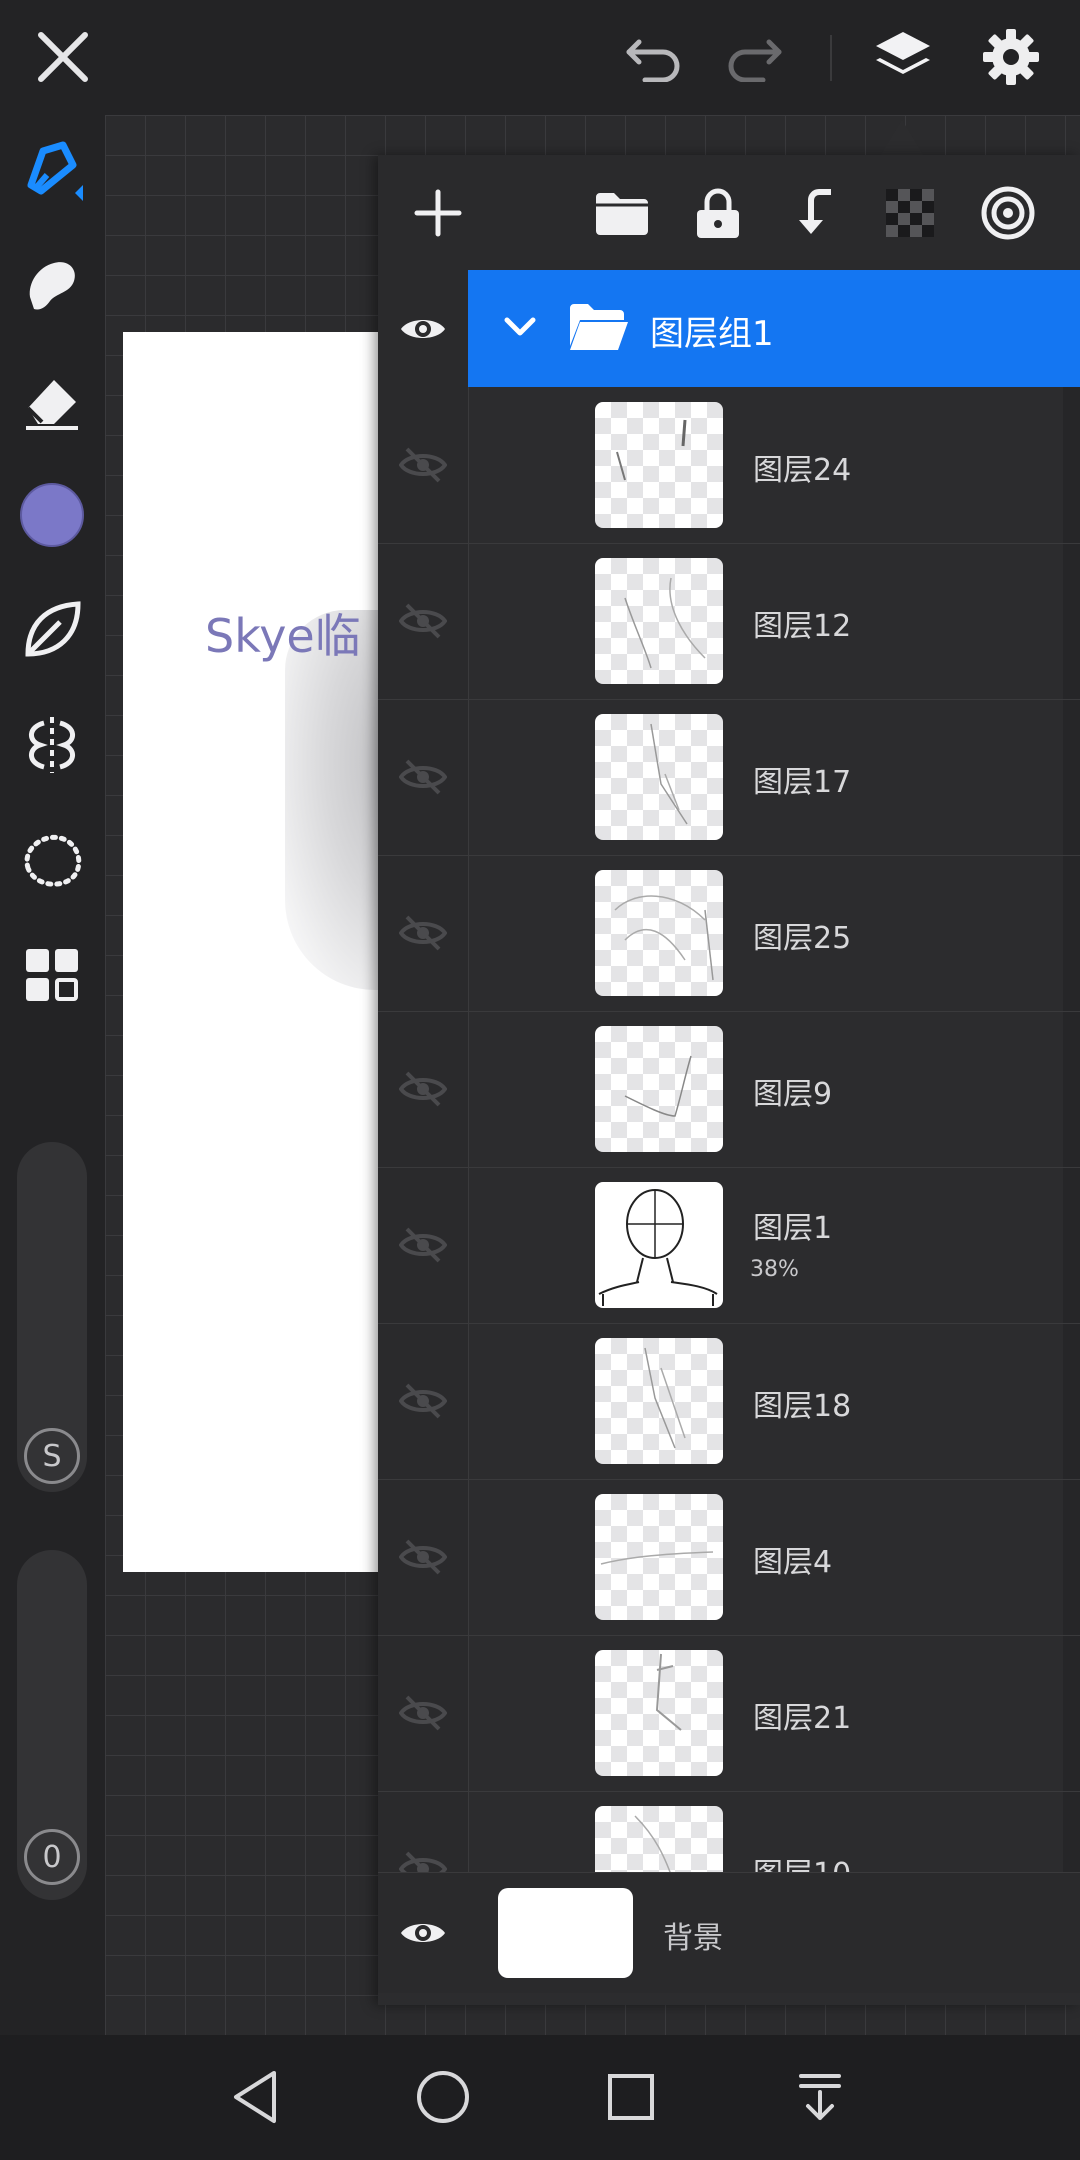 This screenshot has height=2160, width=1080. What do you see at coordinates (774, 1269) in the screenshot?
I see `layer-opacity: 38%` at bounding box center [774, 1269].